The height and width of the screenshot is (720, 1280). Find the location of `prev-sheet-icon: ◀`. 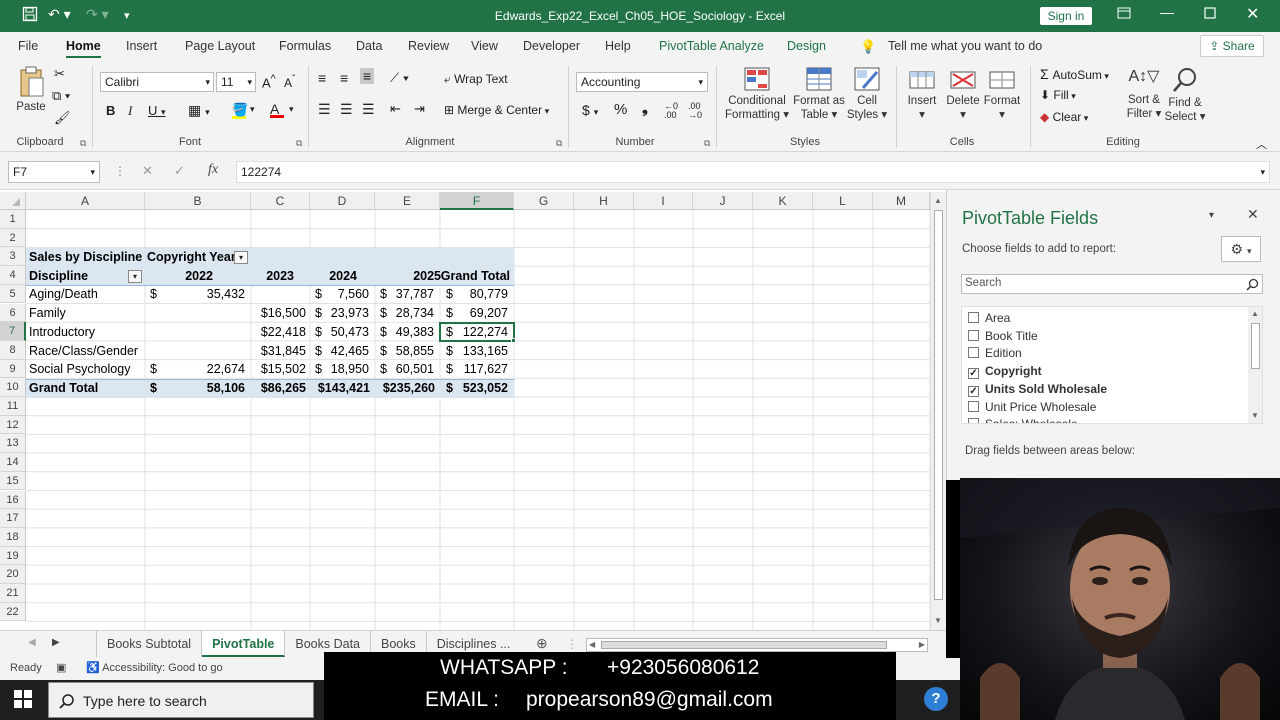

prev-sheet-icon: ◀ is located at coordinates (32, 642).